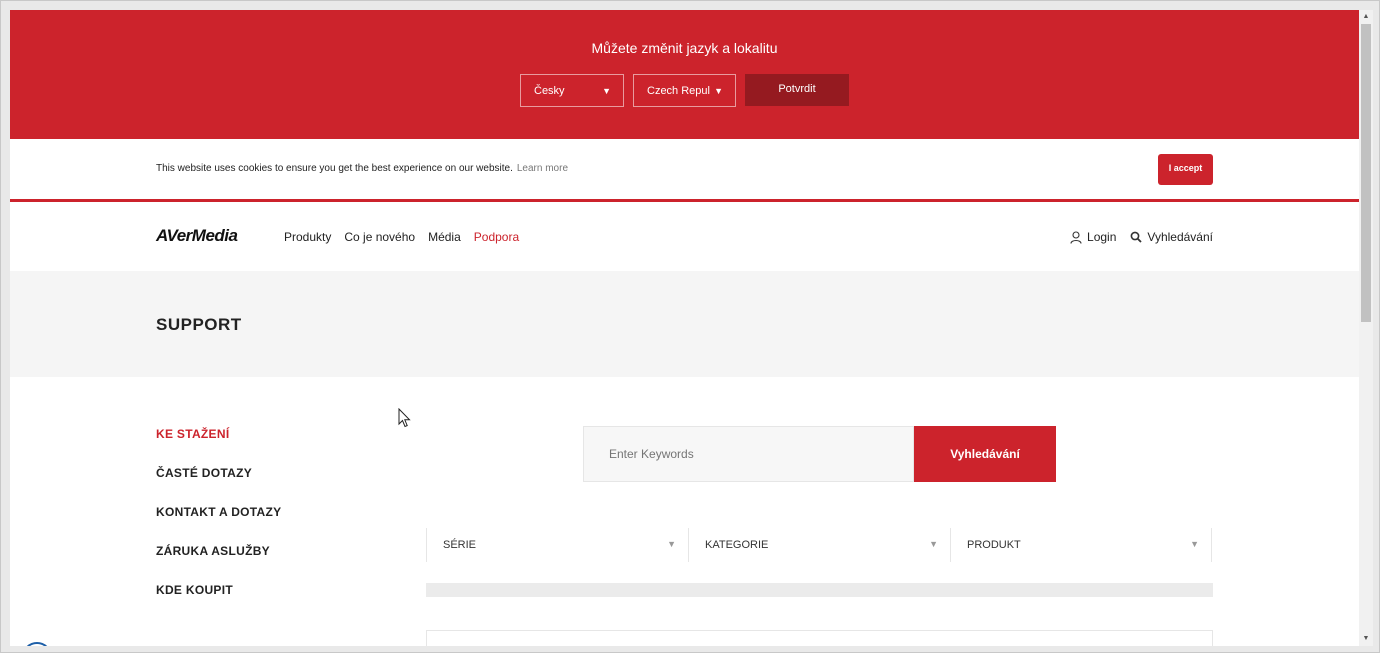  I want to click on avermedia-logo: AVerMedia, so click(197, 236).